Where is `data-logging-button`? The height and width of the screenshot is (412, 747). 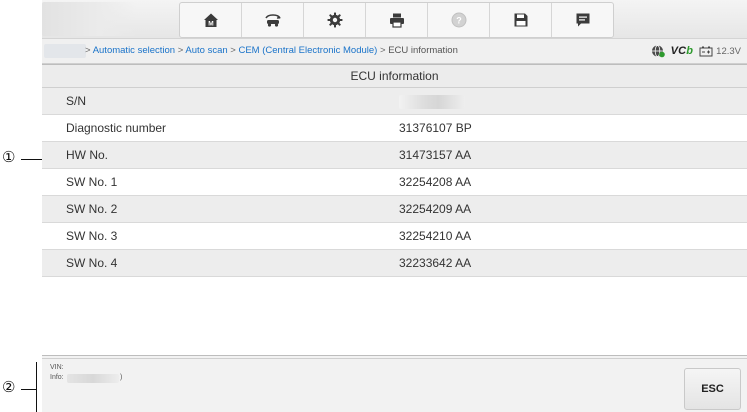 data-logging-button is located at coordinates (582, 20).